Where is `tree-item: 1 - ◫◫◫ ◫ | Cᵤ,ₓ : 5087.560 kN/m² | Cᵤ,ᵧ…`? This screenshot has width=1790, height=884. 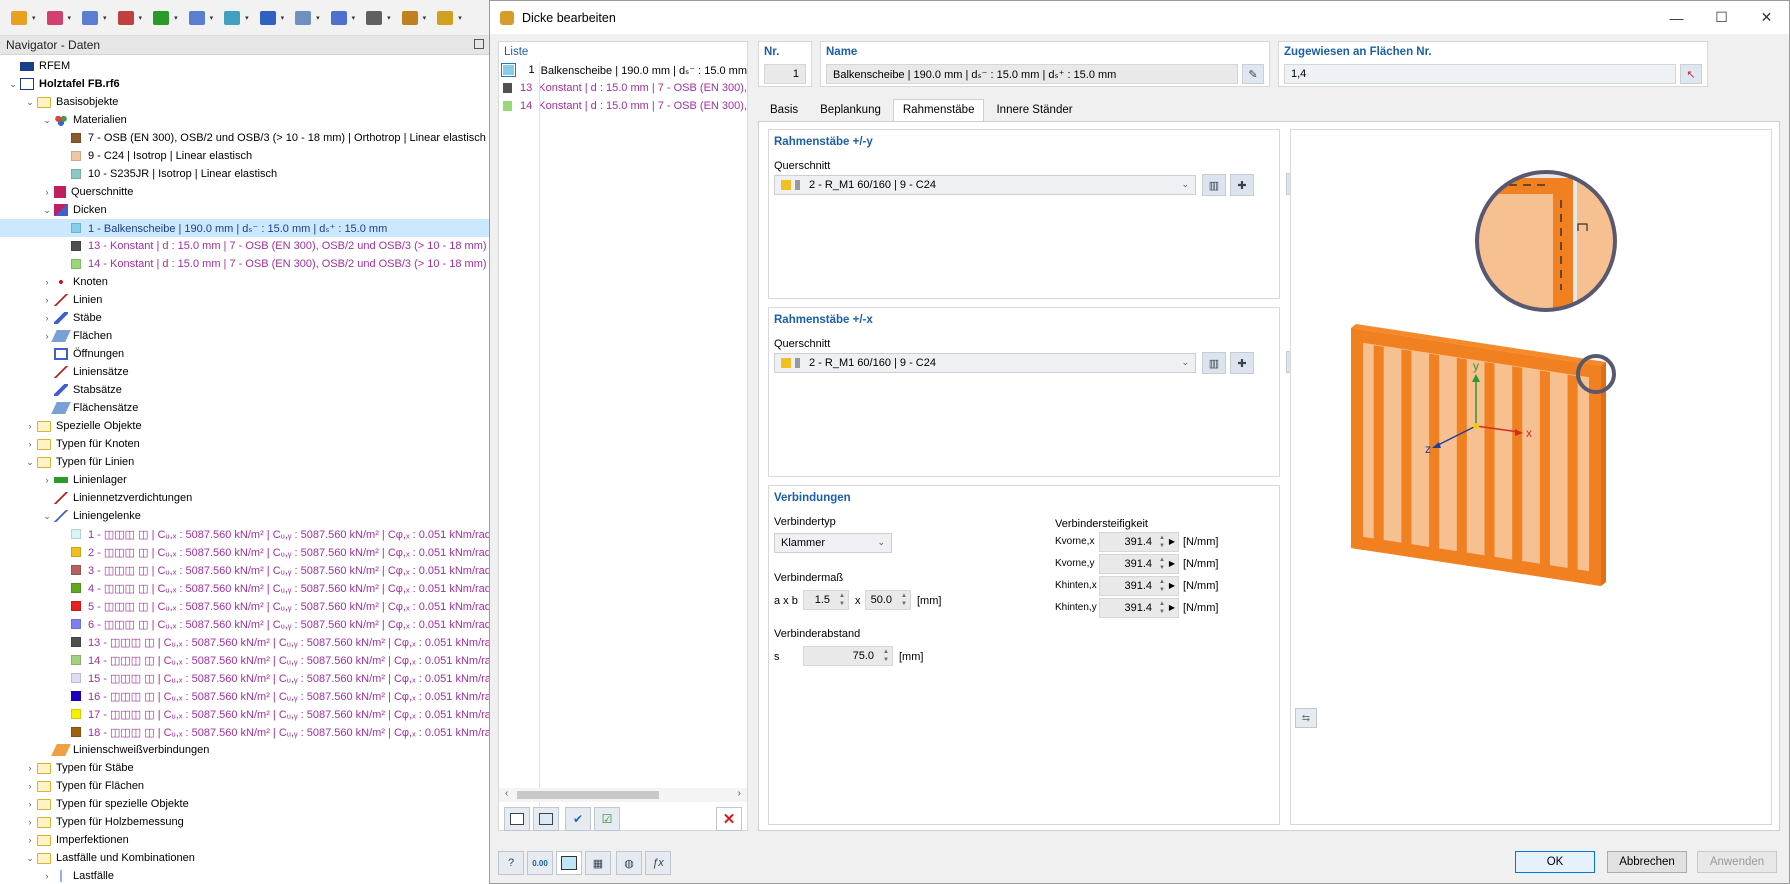 tree-item: 1 - ◫◫◫ ◫ | Cᵤ,ₓ : 5087.560 kN/m² | Cᵤ,ᵧ… is located at coordinates (245, 534).